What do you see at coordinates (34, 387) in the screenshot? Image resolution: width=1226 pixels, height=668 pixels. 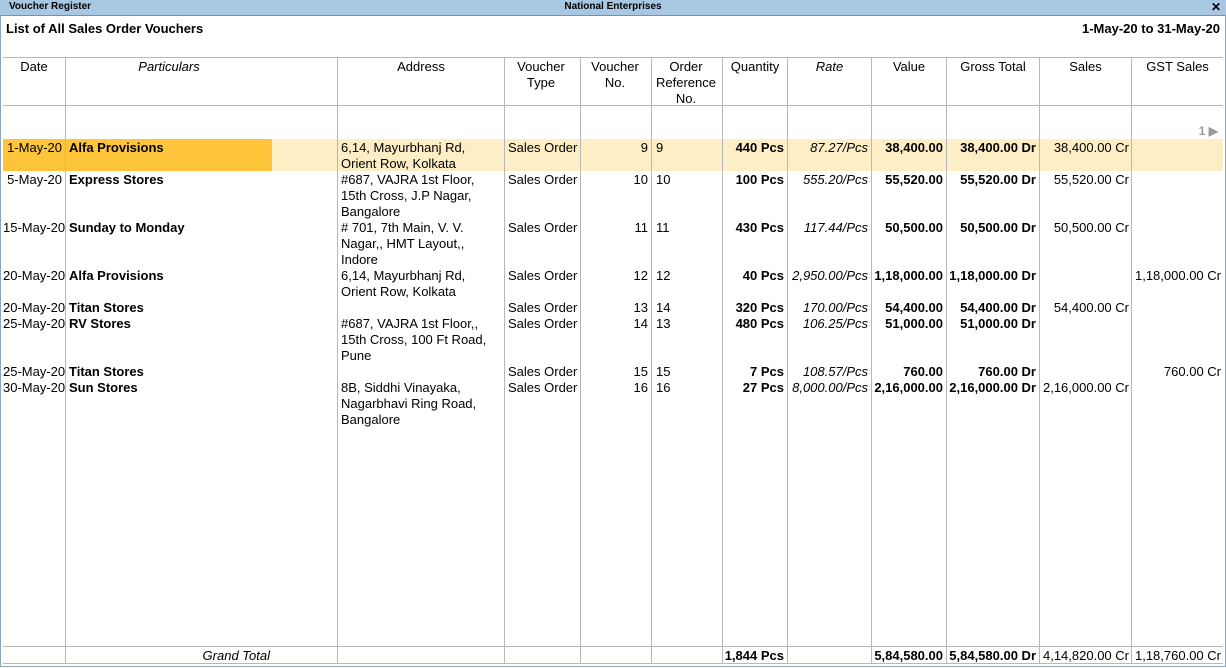 I see `cell-date: 30-May-20` at bounding box center [34, 387].